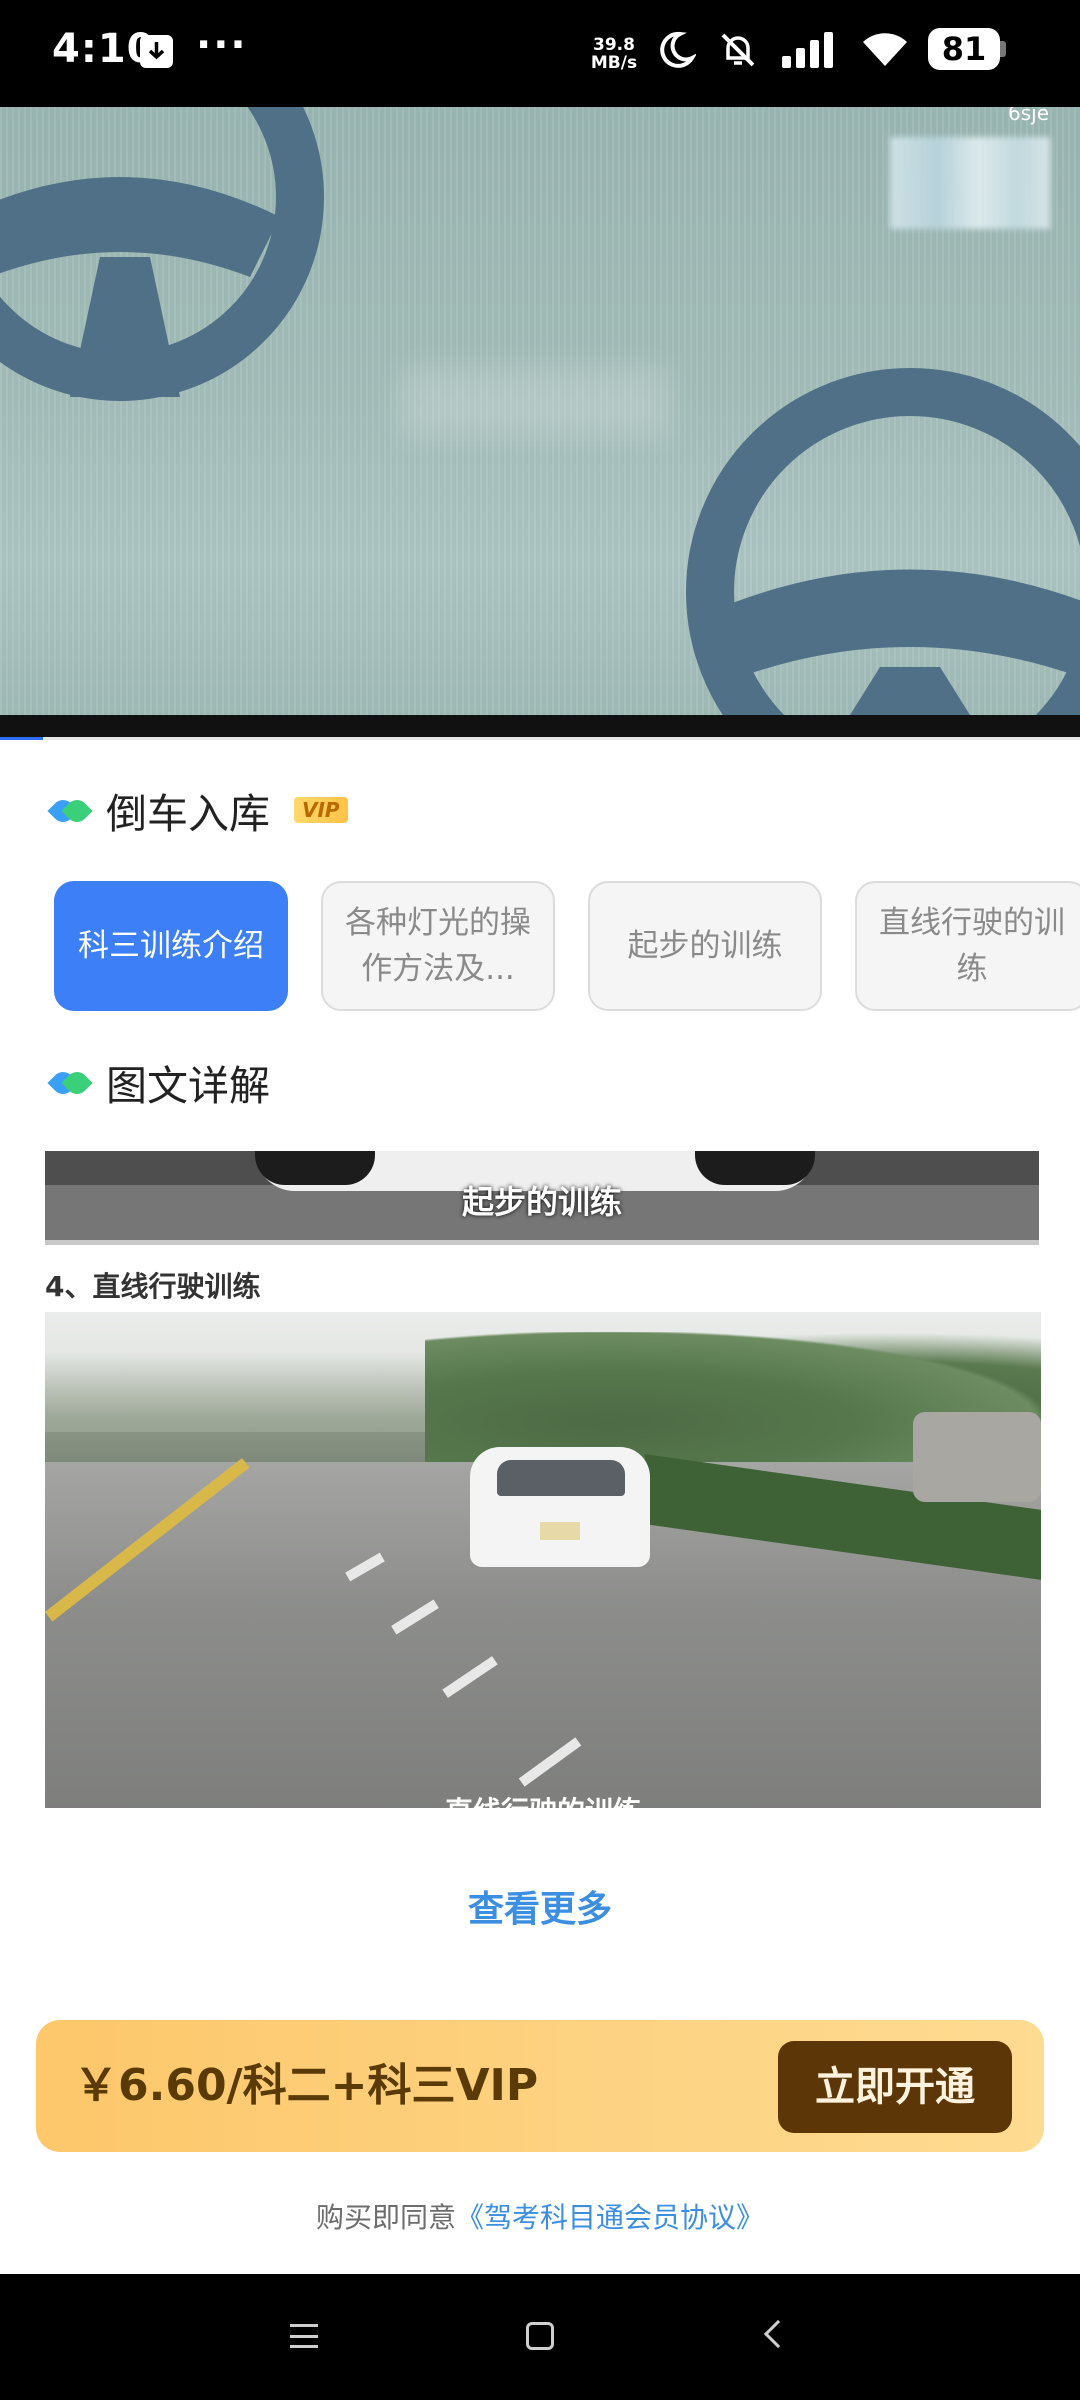 The height and width of the screenshot is (2400, 1080). I want to click on status-bar: 4:10 ··· 39.8 MB/s 81, so click(540, 53).